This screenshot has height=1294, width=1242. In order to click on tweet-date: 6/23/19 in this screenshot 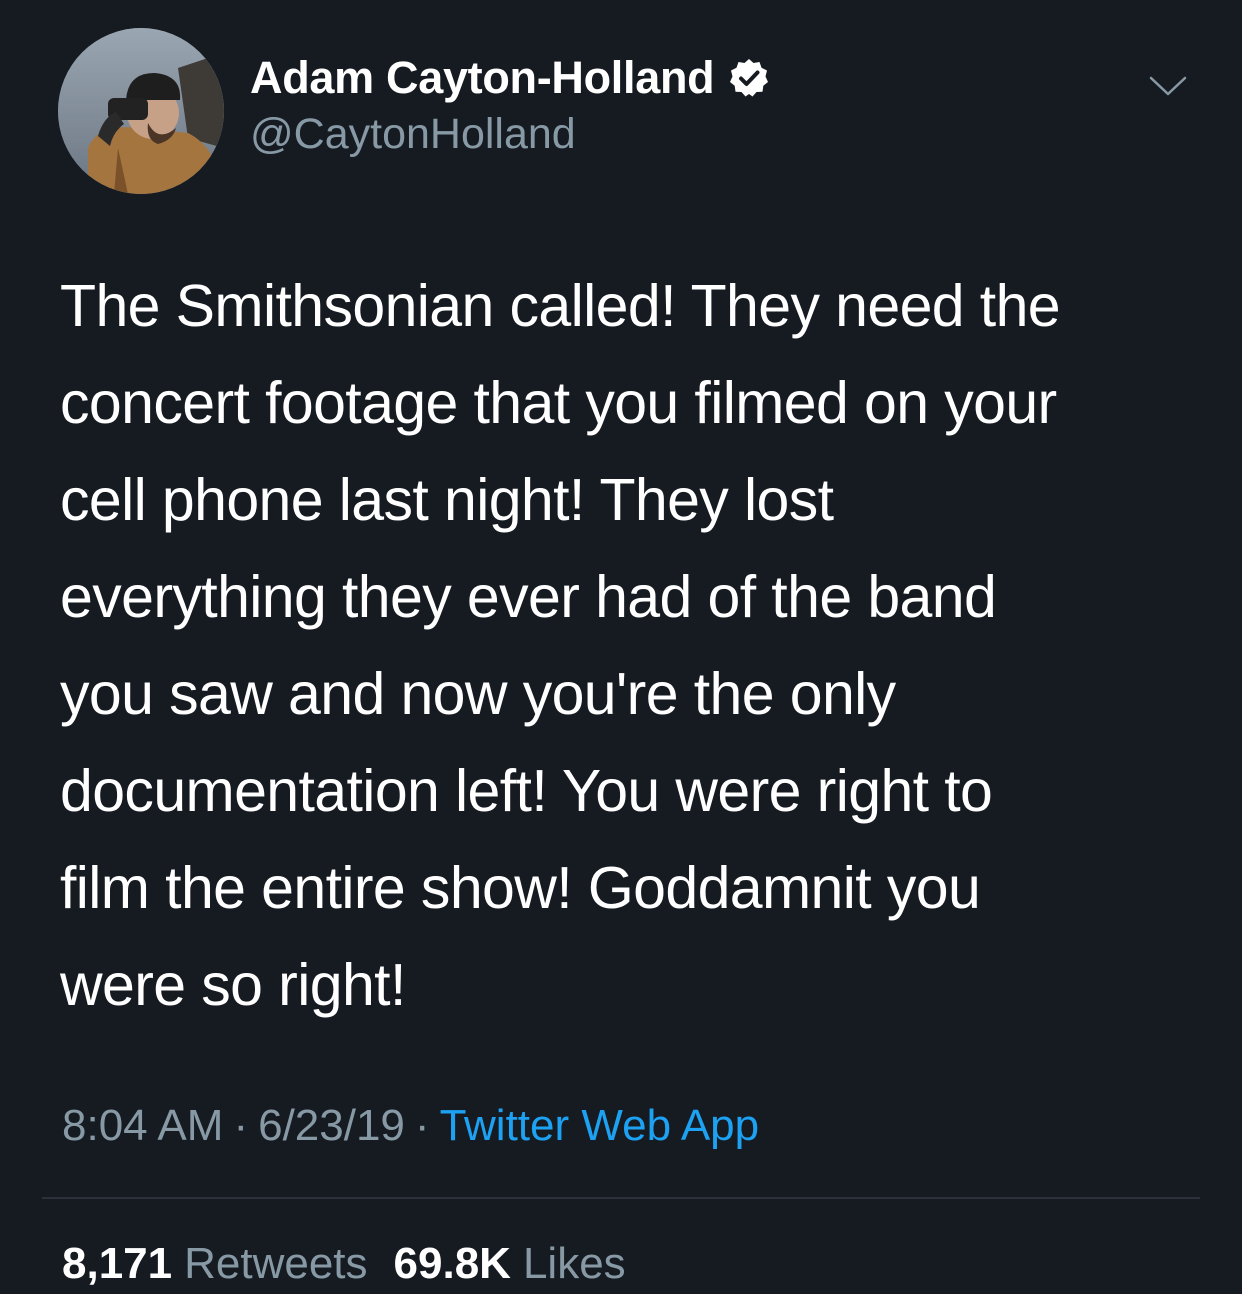, I will do `click(331, 1125)`.